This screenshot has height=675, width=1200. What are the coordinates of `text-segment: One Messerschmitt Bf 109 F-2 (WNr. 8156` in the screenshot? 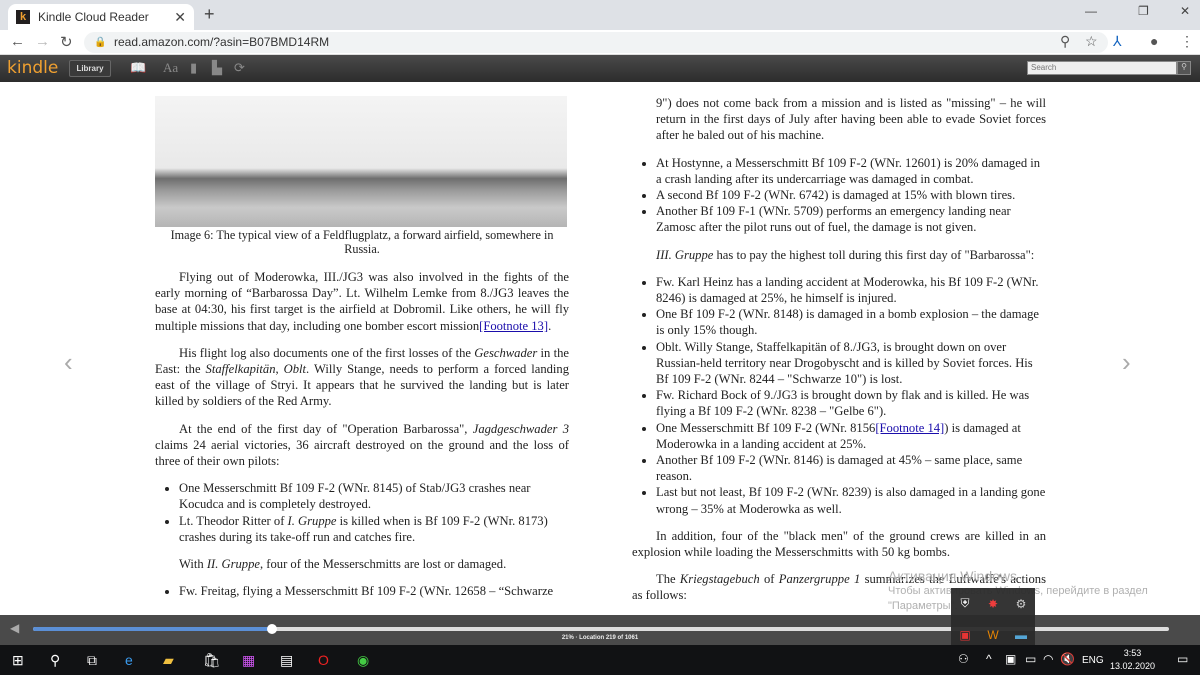 It's located at (766, 427).